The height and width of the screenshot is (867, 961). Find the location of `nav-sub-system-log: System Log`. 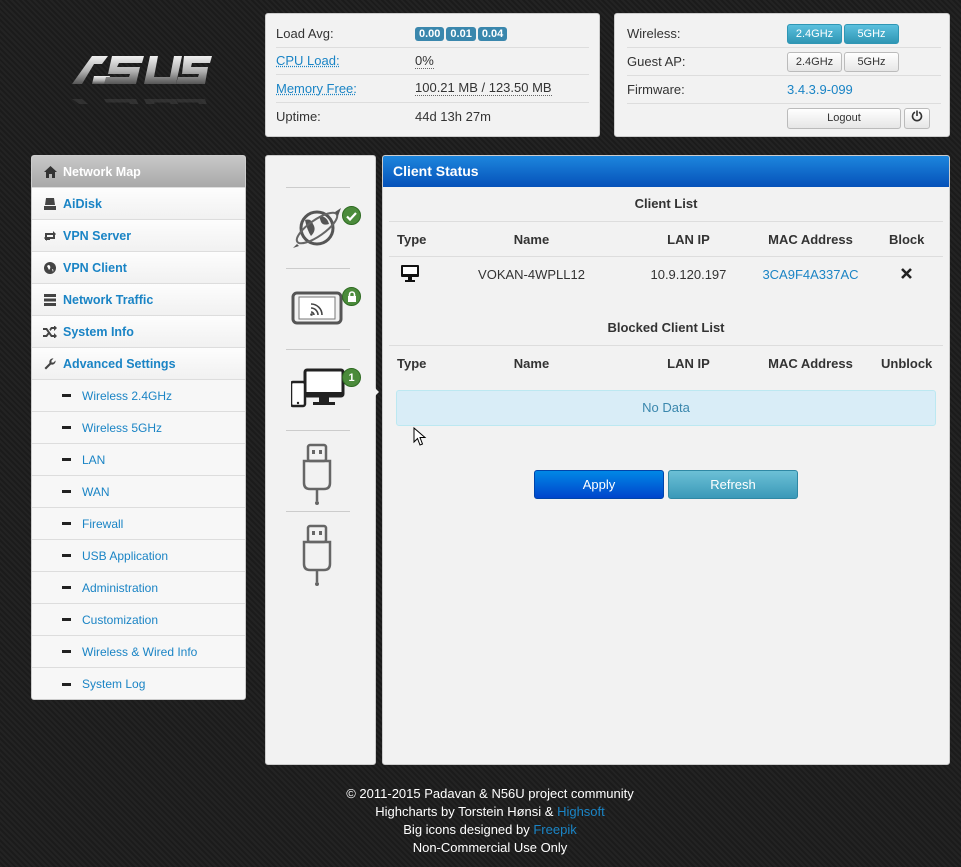

nav-sub-system-log: System Log is located at coordinates (138, 683).